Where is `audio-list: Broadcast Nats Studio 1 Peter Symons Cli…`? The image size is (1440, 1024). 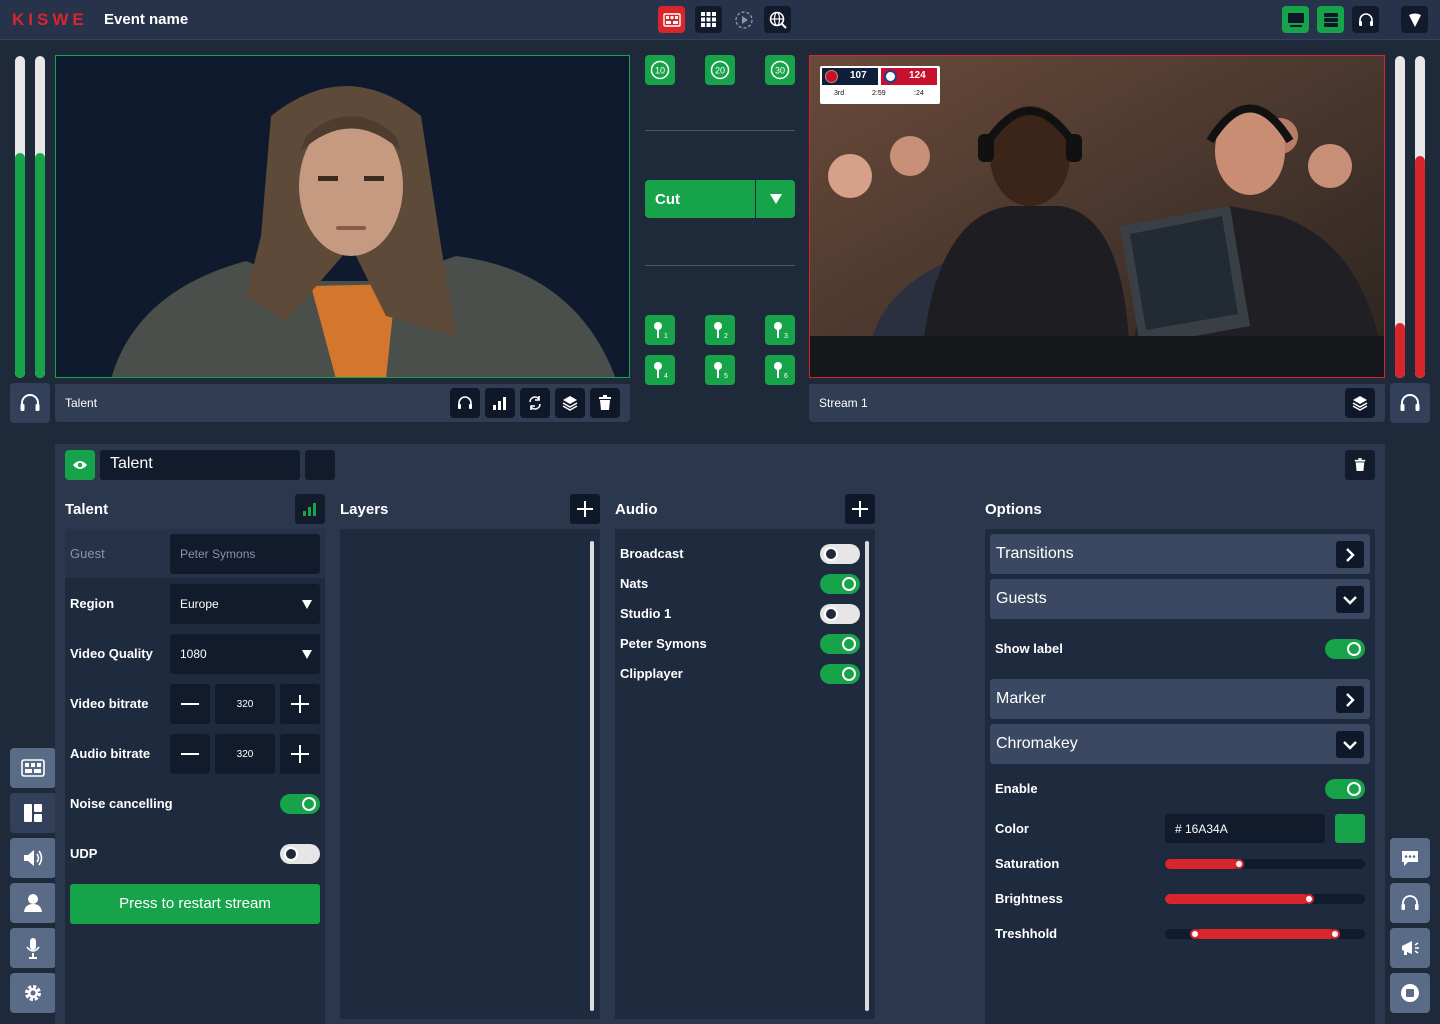 audio-list: Broadcast Nats Studio 1 Peter Symons Cli… is located at coordinates (745, 774).